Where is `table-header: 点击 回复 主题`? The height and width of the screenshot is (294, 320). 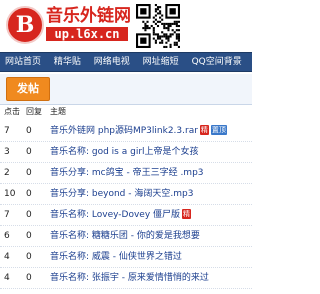
table-header: 点击 回复 主题 is located at coordinates (126, 112).